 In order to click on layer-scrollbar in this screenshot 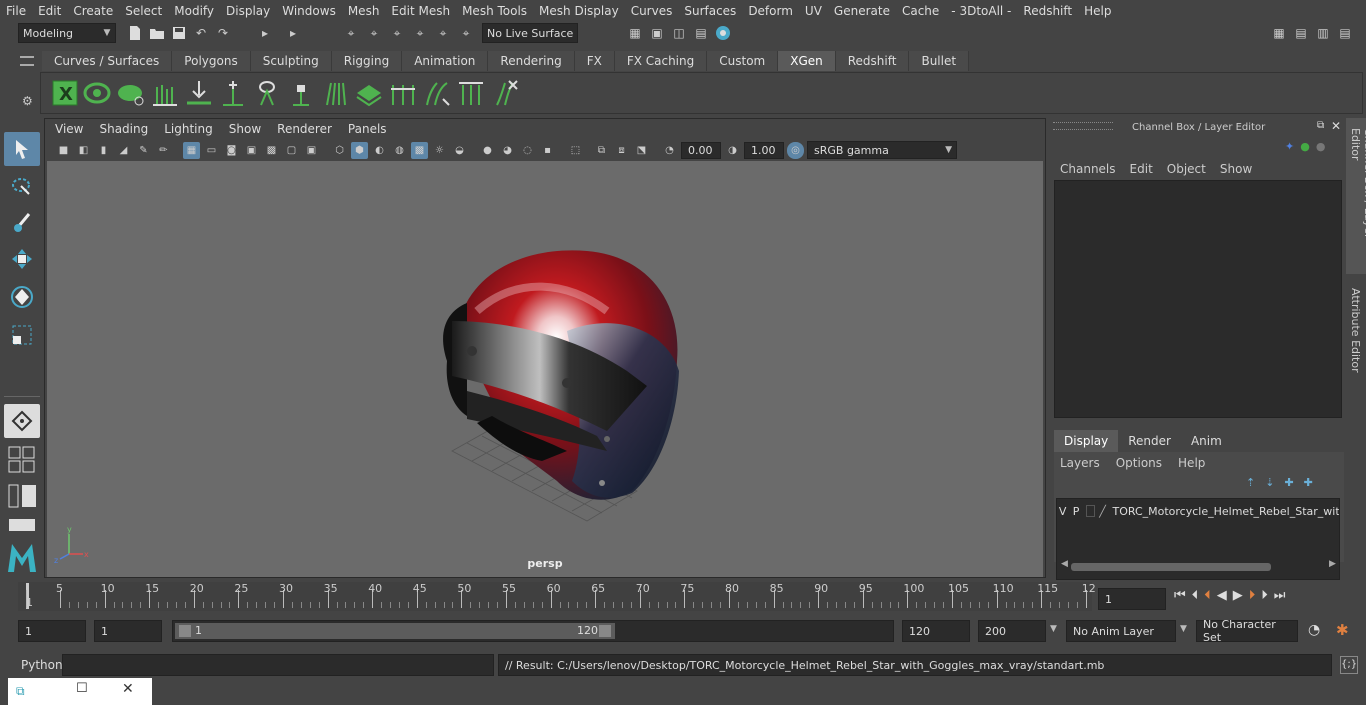, I will do `click(1171, 567)`.